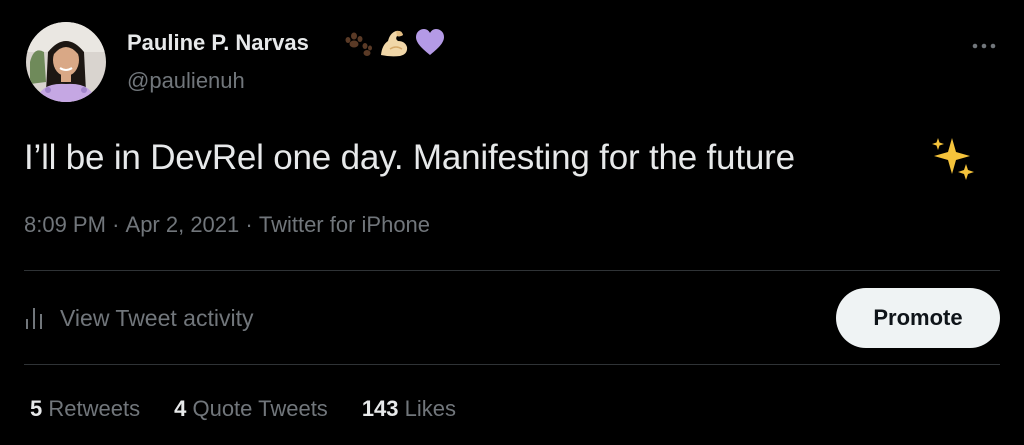  Describe the element at coordinates (66, 62) in the screenshot. I see `avatar` at that location.